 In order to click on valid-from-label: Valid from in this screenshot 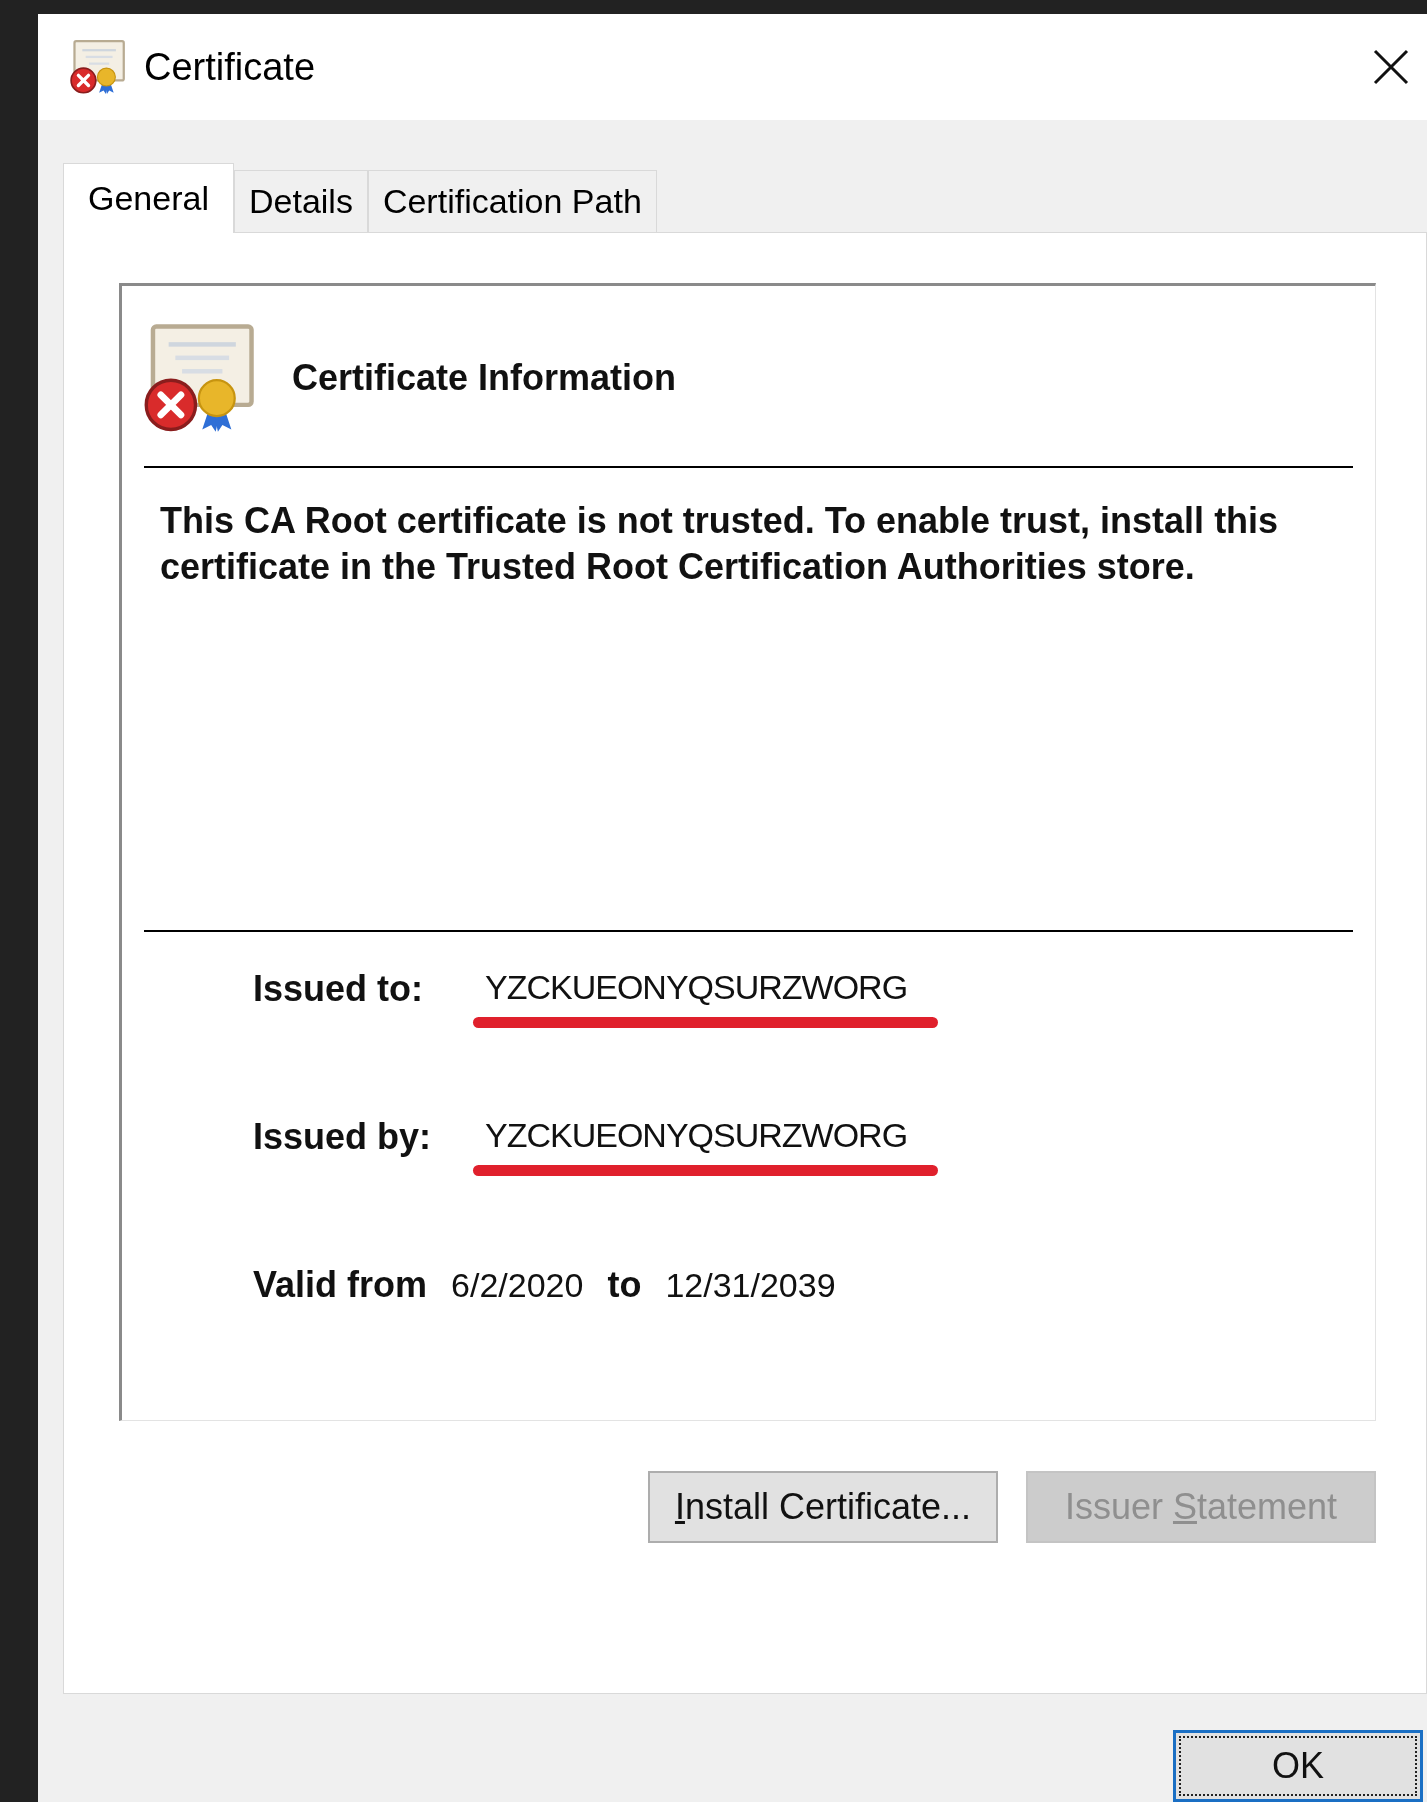, I will do `click(340, 1285)`.